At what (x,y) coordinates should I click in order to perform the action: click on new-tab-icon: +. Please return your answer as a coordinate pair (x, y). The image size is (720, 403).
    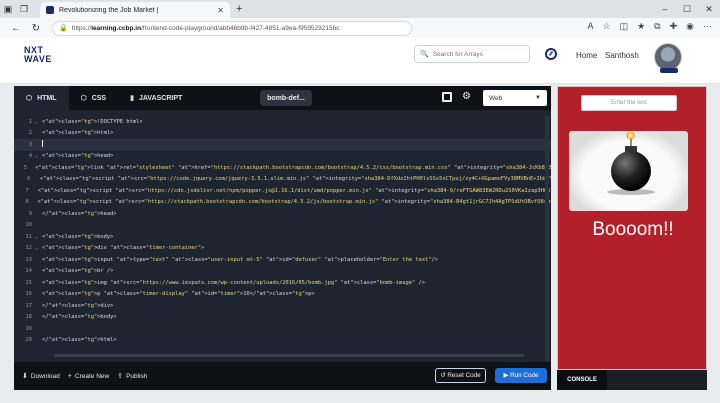
    Looking at the image, I should click on (239, 9).